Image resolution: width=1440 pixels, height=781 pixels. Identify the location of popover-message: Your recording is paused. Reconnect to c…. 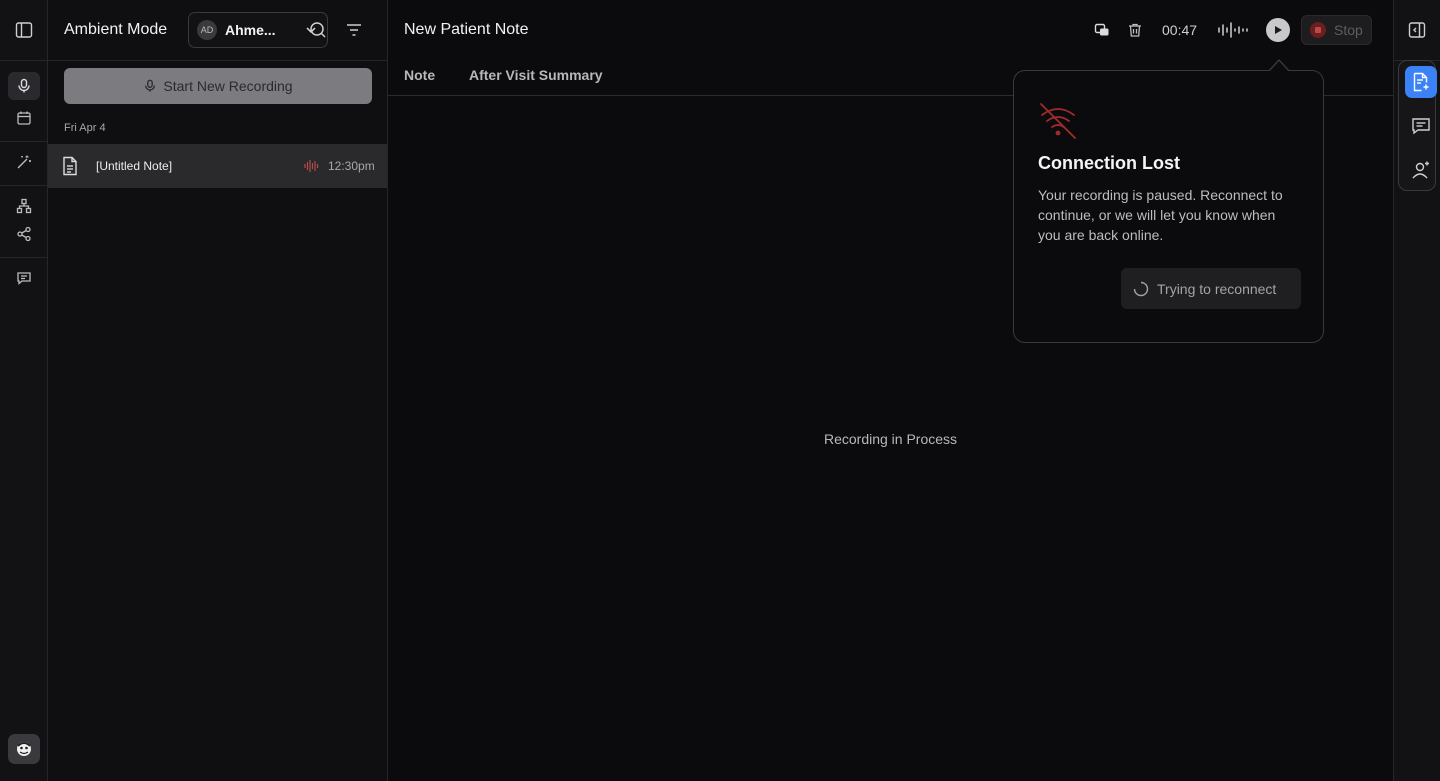
(1160, 215).